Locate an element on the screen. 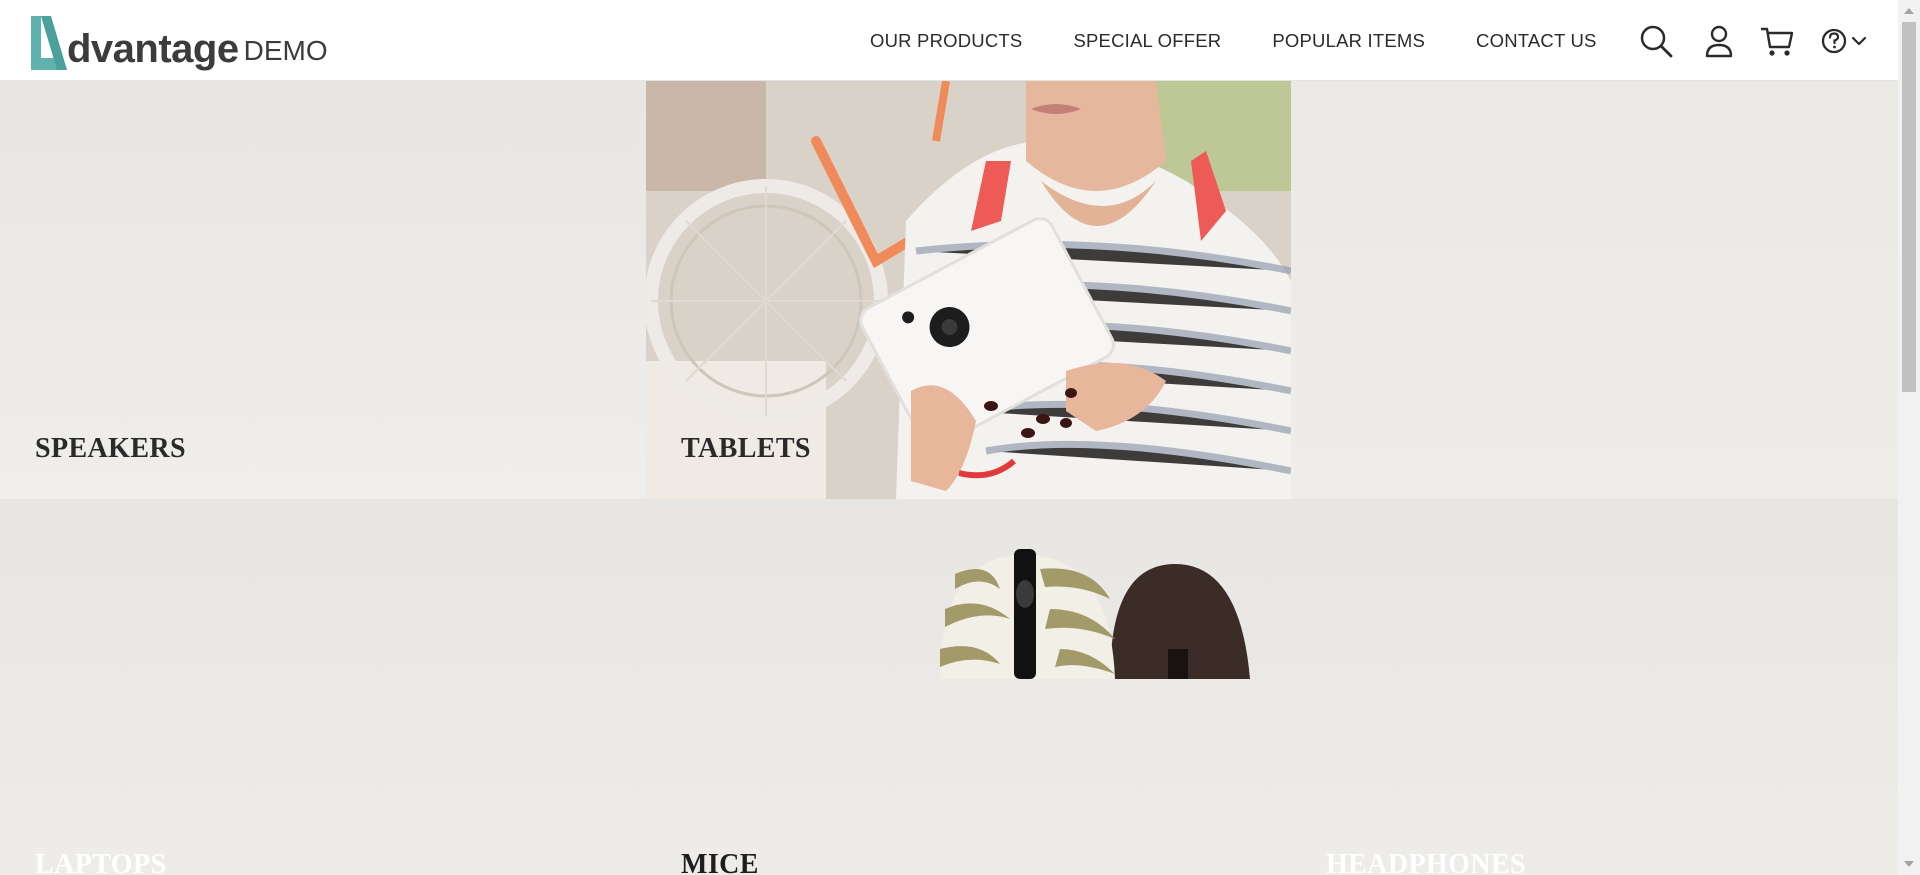 This screenshot has height=875, width=1920. chevron-down-icon is located at coordinates (1859, 41).